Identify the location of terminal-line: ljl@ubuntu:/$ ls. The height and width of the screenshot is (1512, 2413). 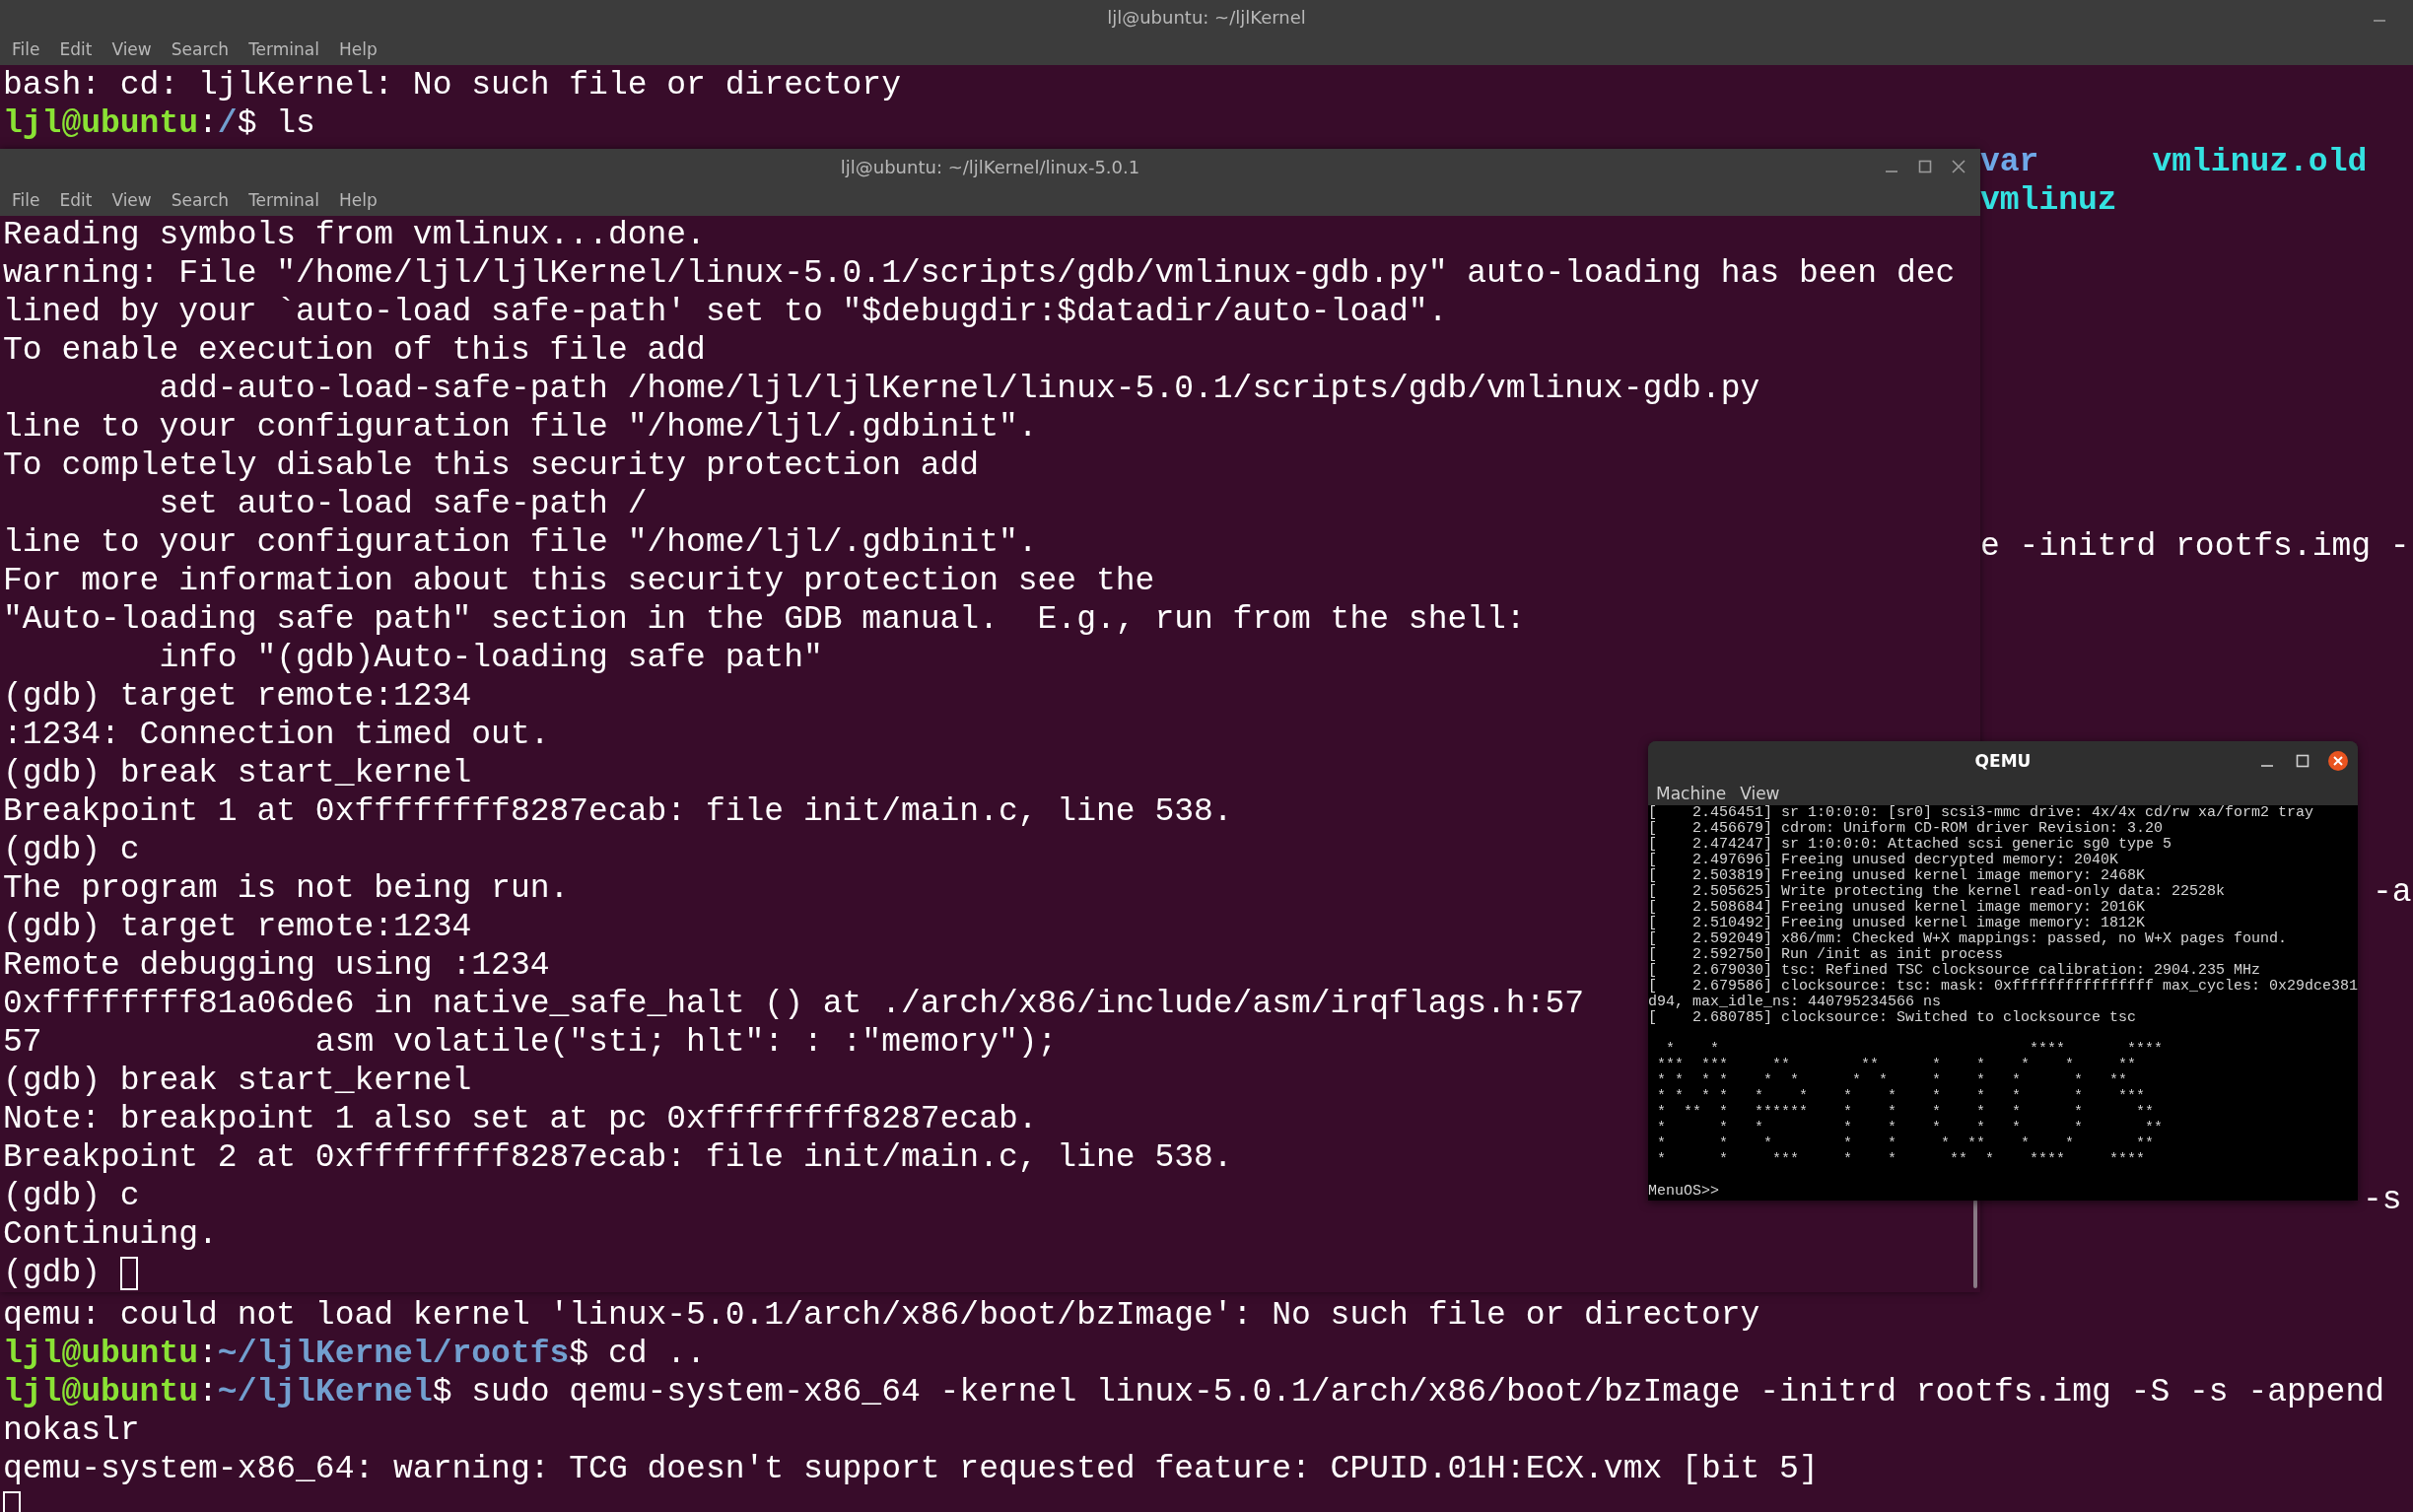
(159, 124).